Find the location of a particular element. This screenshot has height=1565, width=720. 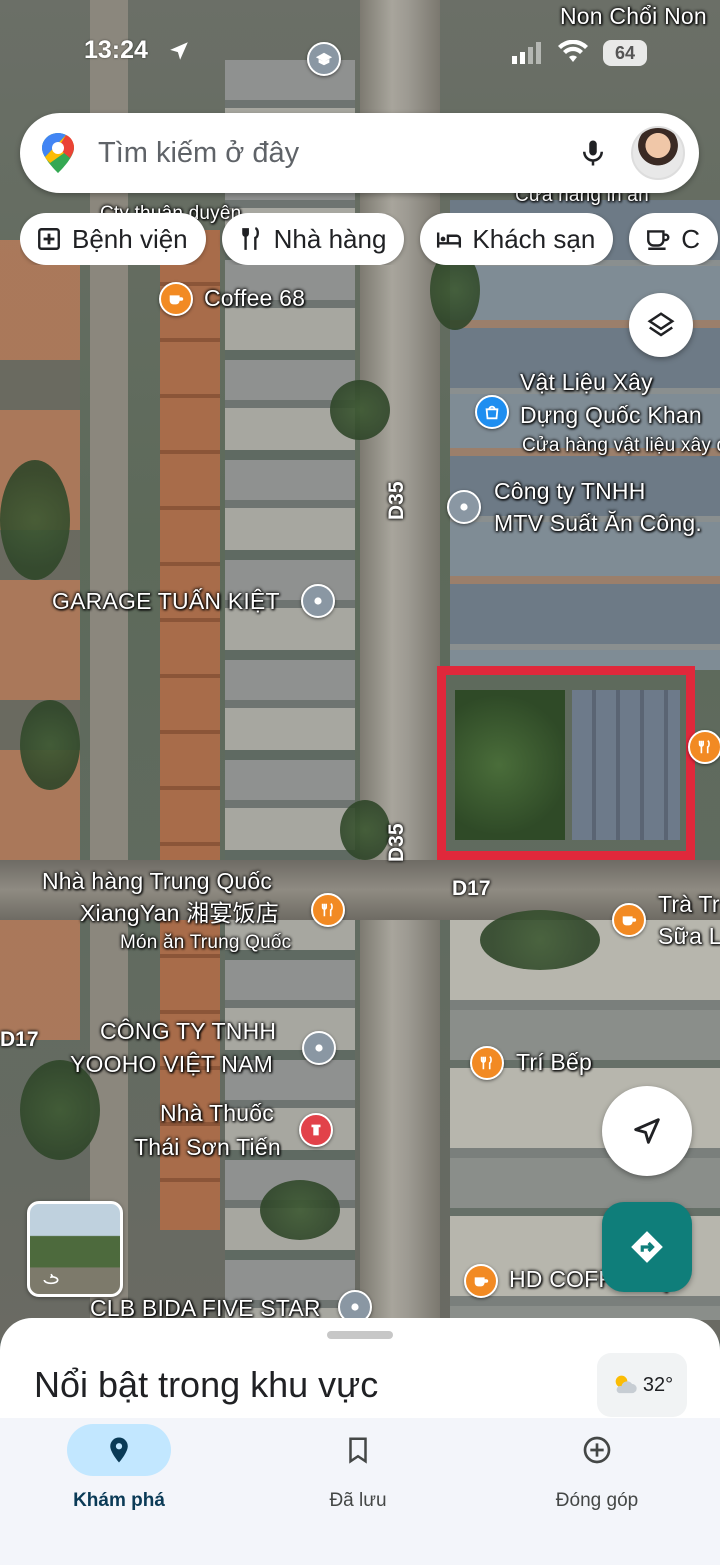

hotel-icon is located at coordinates (449, 240).